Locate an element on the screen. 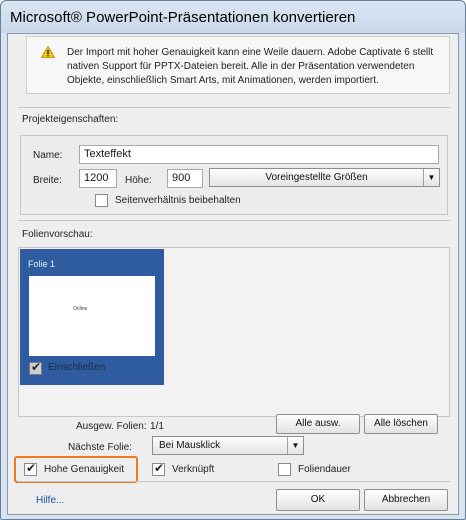 This screenshot has width=466, height=520. aspect-ratio-checkbox is located at coordinates (101, 200).